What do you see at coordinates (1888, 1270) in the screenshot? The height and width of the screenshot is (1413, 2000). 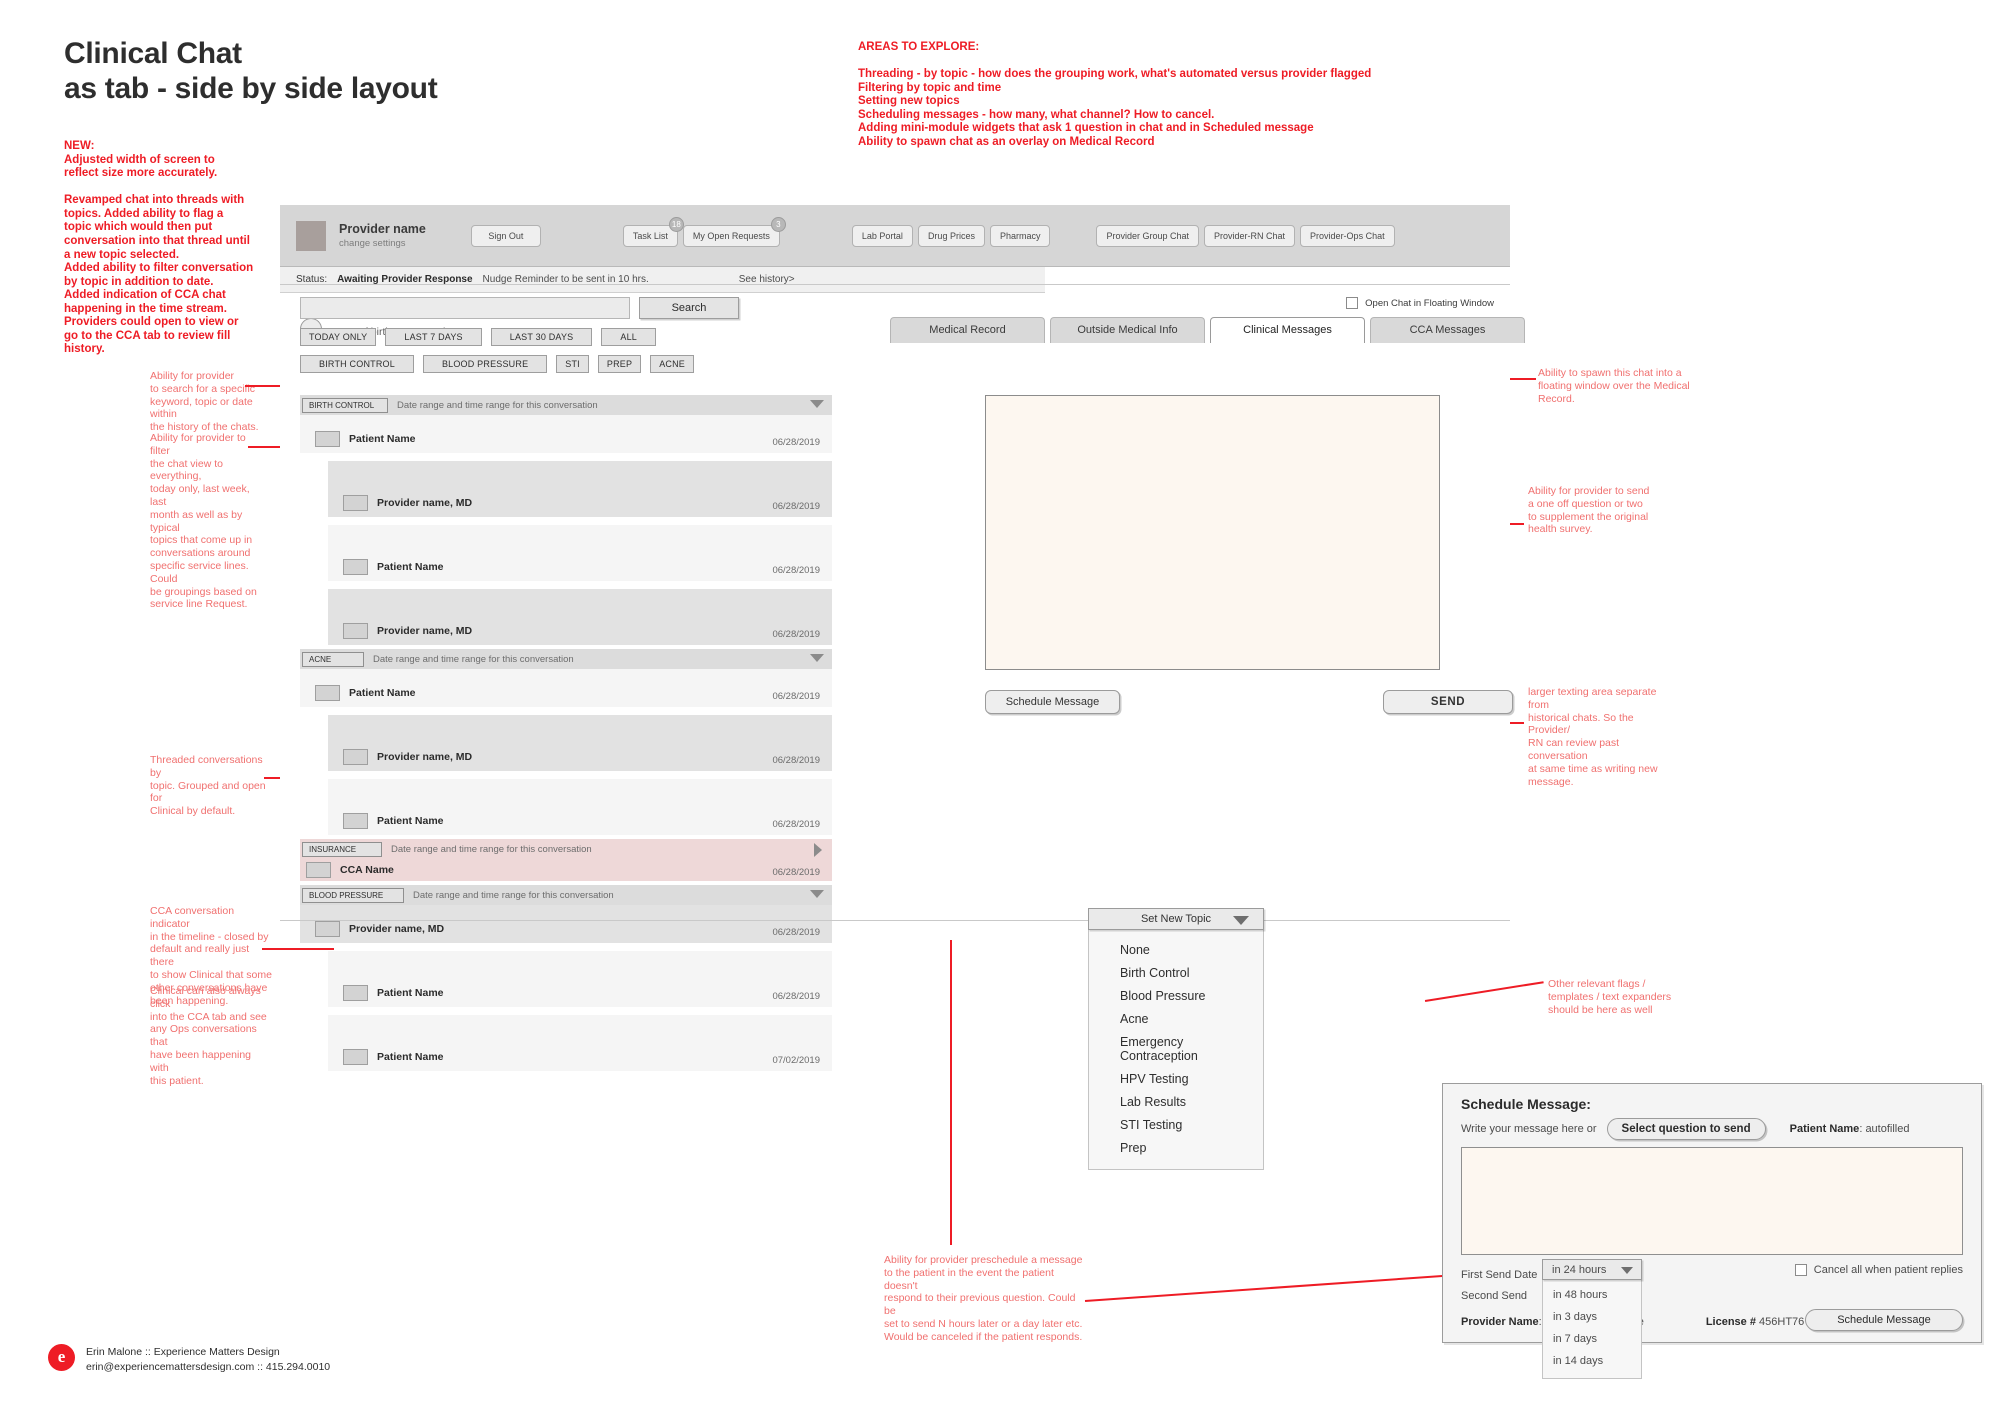 I see `cancel-all-label: Cancel all when patient replies` at bounding box center [1888, 1270].